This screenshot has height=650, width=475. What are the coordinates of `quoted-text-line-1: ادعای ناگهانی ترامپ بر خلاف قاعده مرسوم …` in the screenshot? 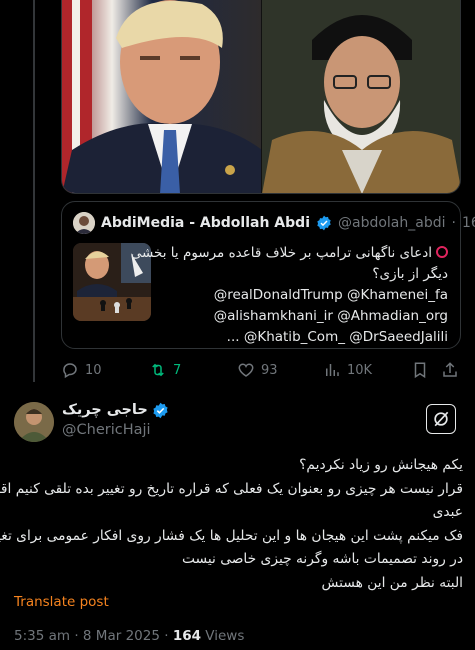 It's located at (281, 253).